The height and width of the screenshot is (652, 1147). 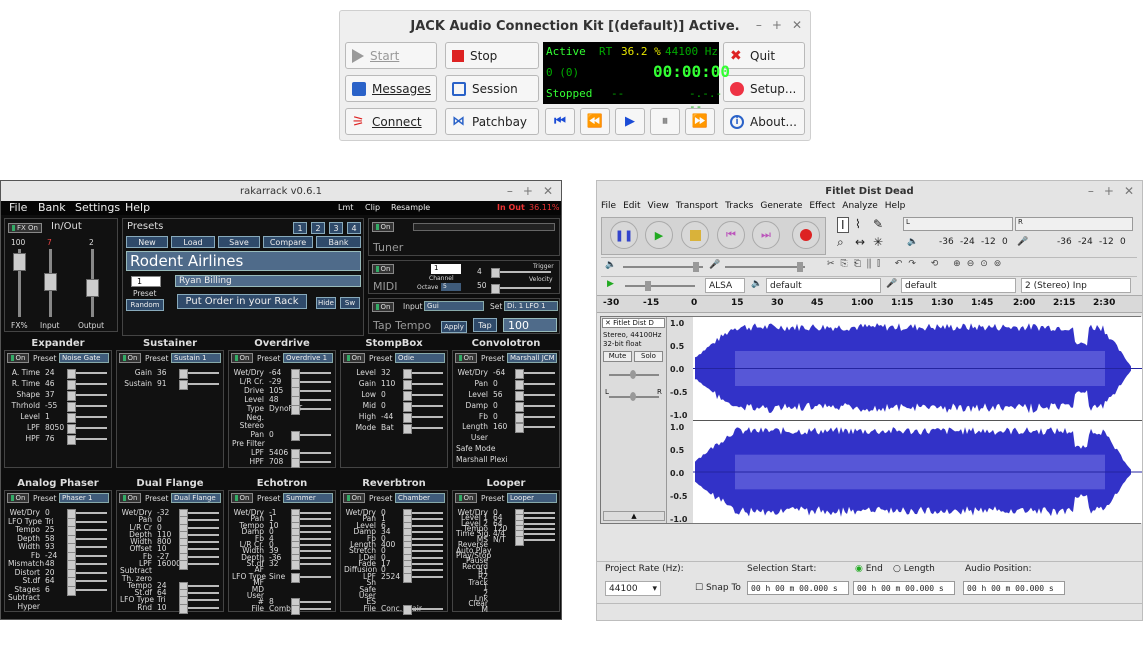 I want to click on effect-preset-select: Sustain 1, so click(x=196, y=358).